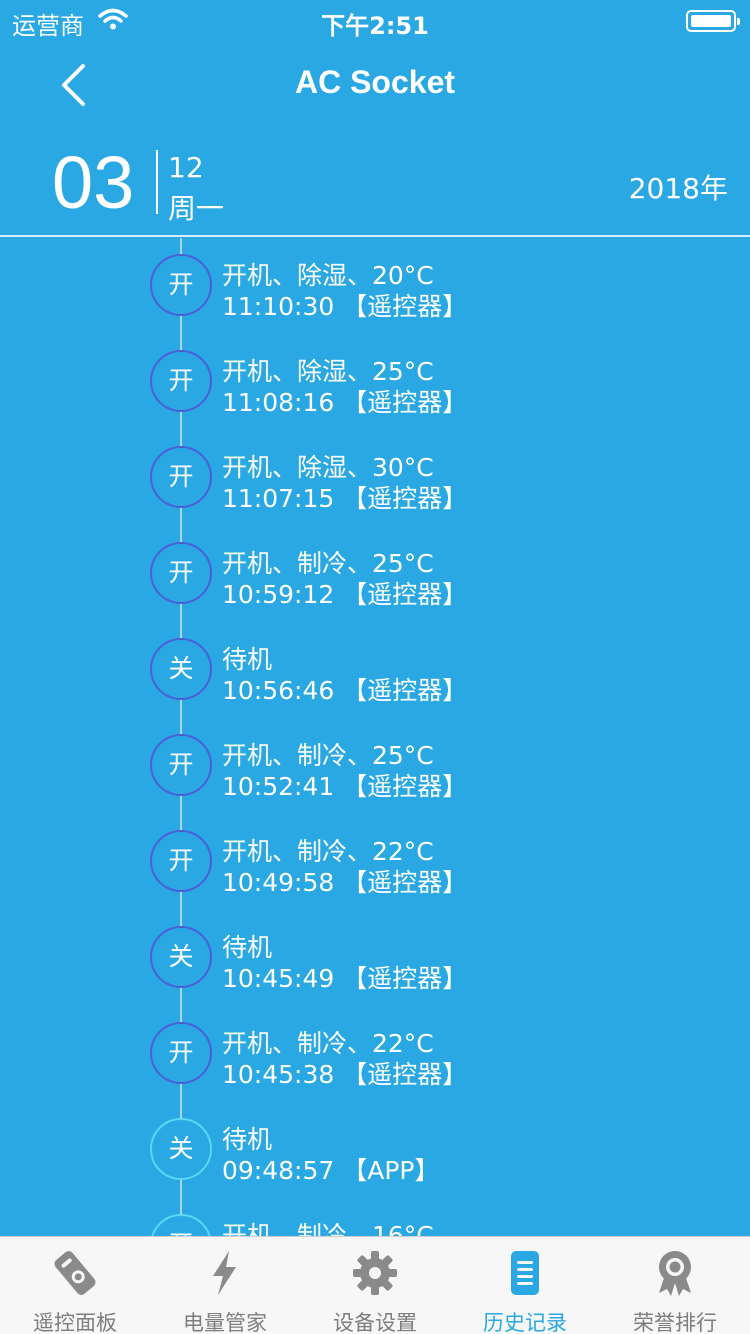 The height and width of the screenshot is (1334, 750). I want to click on entry-time-source: 10:59:12 【遥控器】, so click(345, 594).